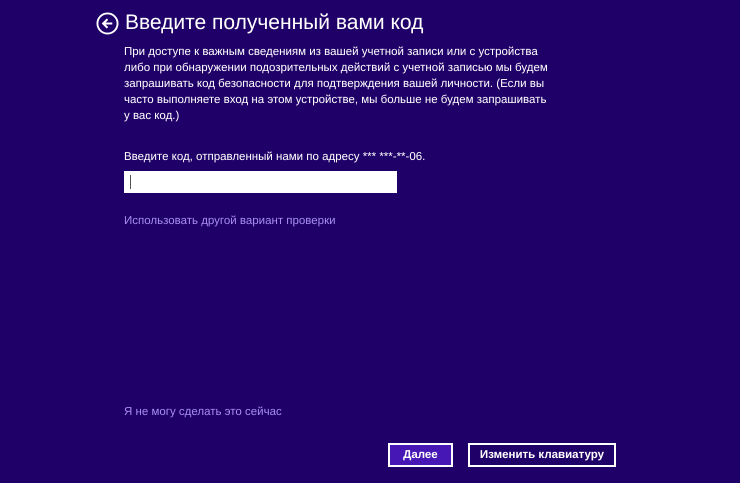  Describe the element at coordinates (275, 157) in the screenshot. I see `field-label: Введите код, отправленный нами по адресу *** ***-**-06.` at that location.